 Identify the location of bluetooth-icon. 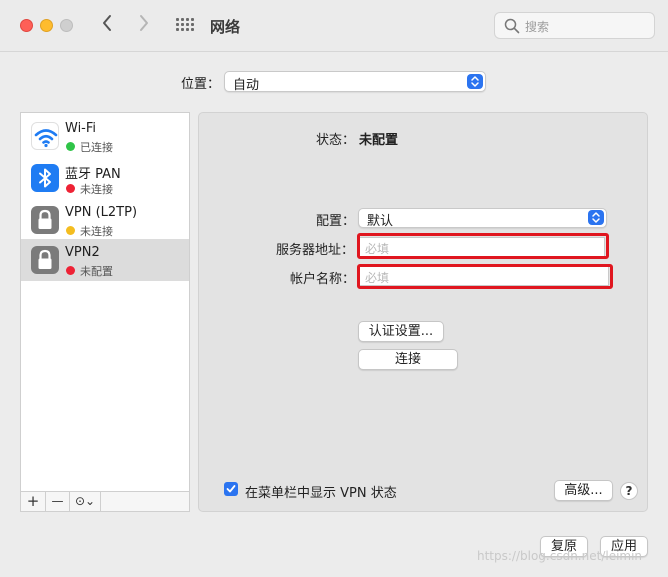
(45, 178).